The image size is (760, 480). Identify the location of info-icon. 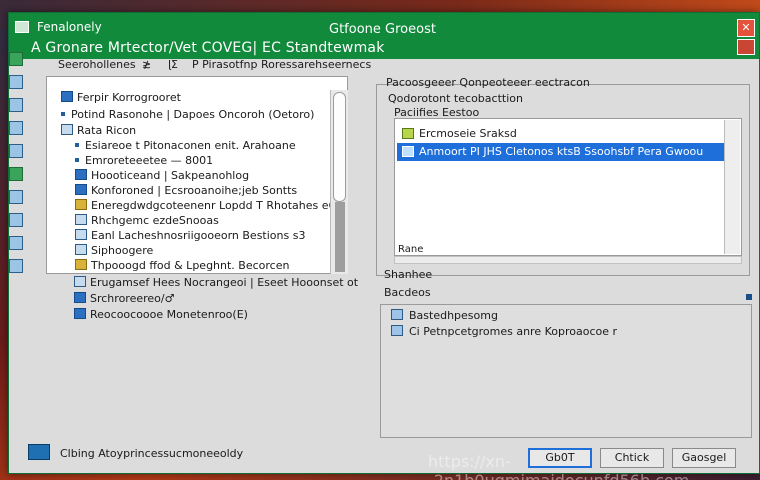
(397, 314).